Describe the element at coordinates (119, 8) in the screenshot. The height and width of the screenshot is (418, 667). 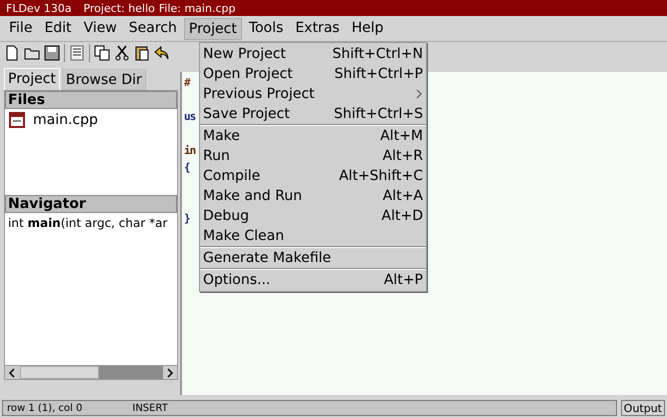
I see `window-project: Project: hello` at that location.